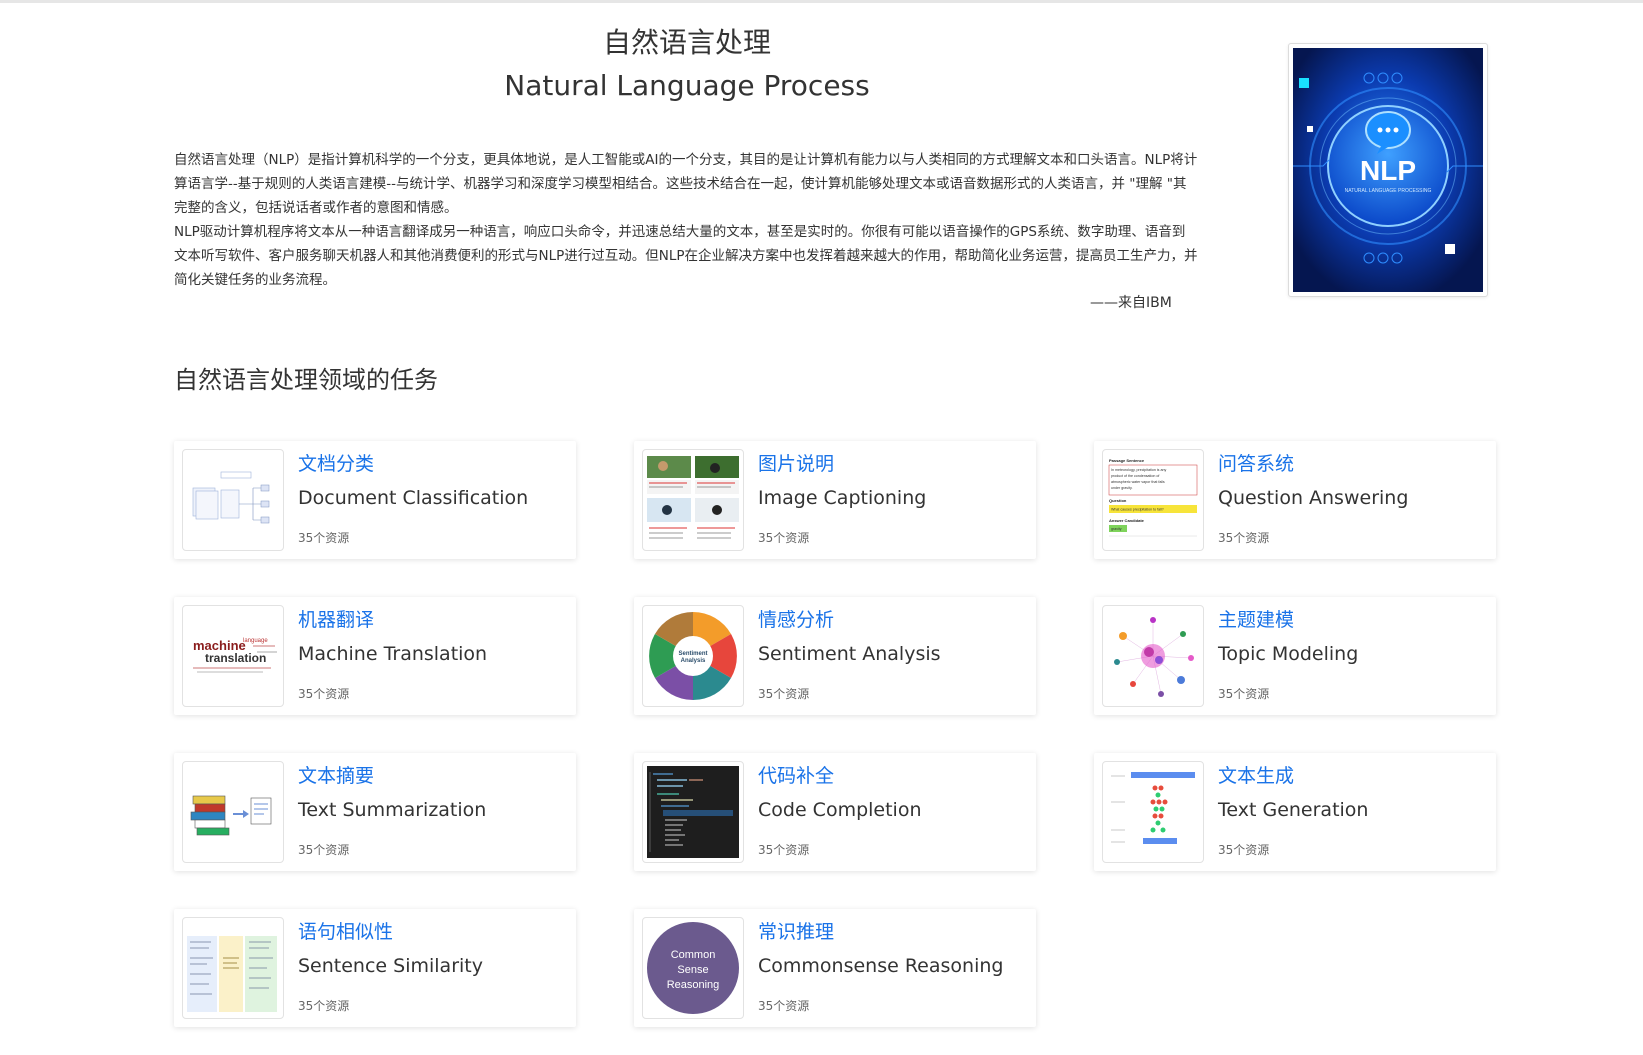 The image size is (1643, 1055). I want to click on task-title-en: Document Classification, so click(413, 498).